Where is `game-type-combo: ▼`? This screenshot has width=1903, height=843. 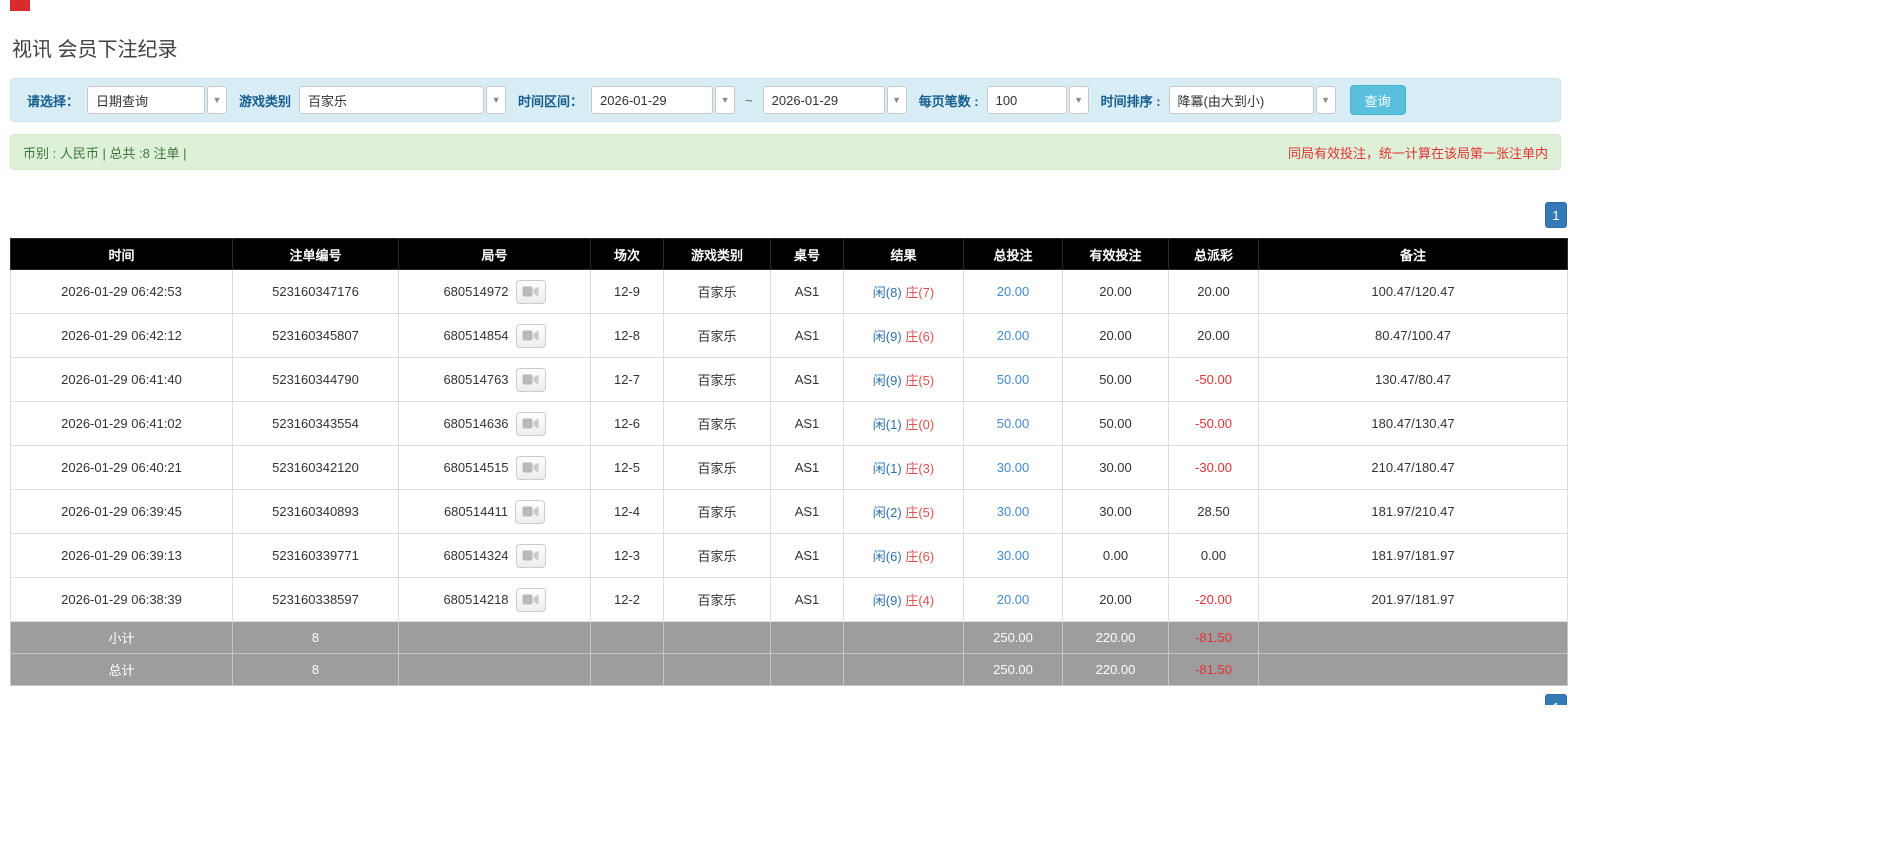
game-type-combo: ▼ is located at coordinates (403, 100).